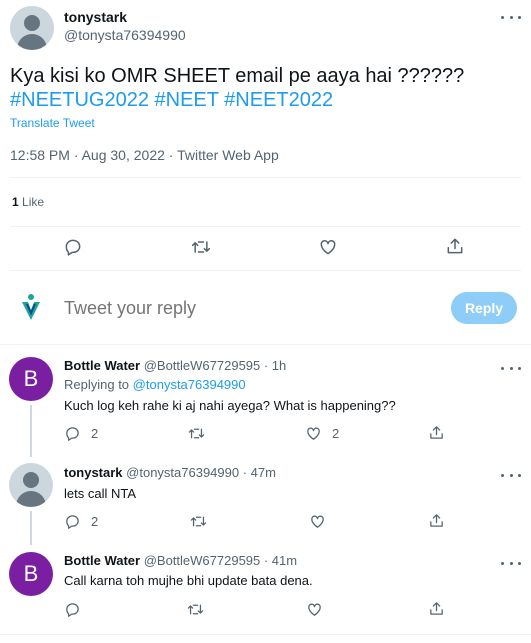  What do you see at coordinates (31, 485) in the screenshot?
I see `reply-avatar` at bounding box center [31, 485].